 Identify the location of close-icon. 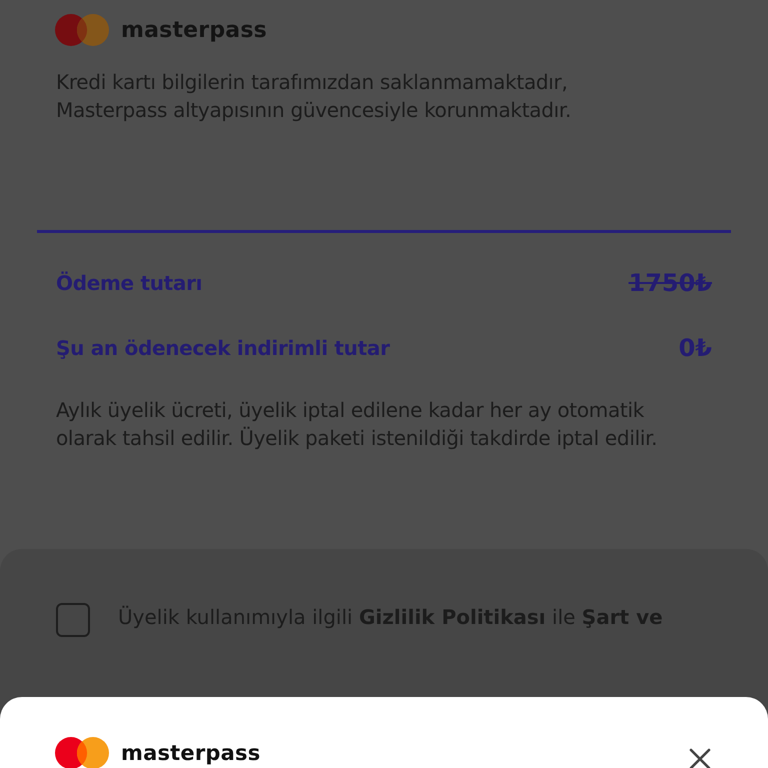
(700, 757).